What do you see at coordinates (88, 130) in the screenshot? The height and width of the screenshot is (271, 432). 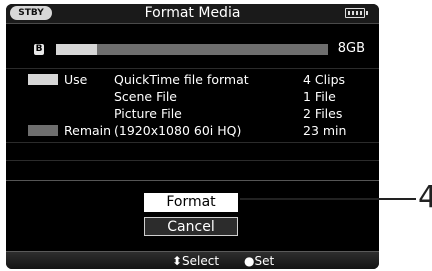 I see `remain-label: Remain` at bounding box center [88, 130].